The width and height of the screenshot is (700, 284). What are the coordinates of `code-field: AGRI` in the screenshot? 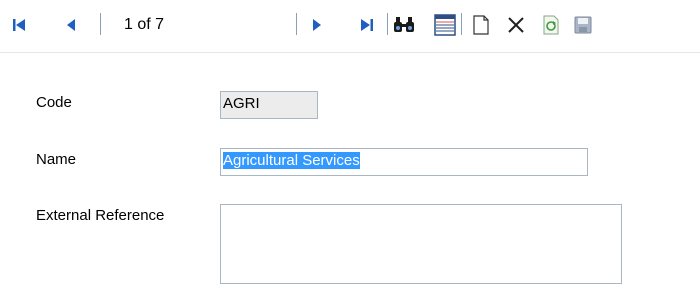 It's located at (269, 105).